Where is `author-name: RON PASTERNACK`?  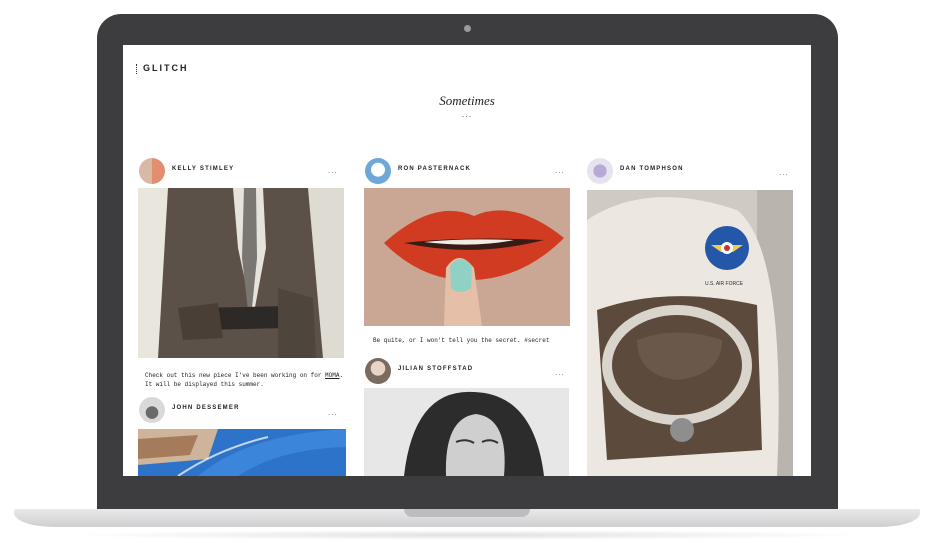
author-name: RON PASTERNACK is located at coordinates (434, 169).